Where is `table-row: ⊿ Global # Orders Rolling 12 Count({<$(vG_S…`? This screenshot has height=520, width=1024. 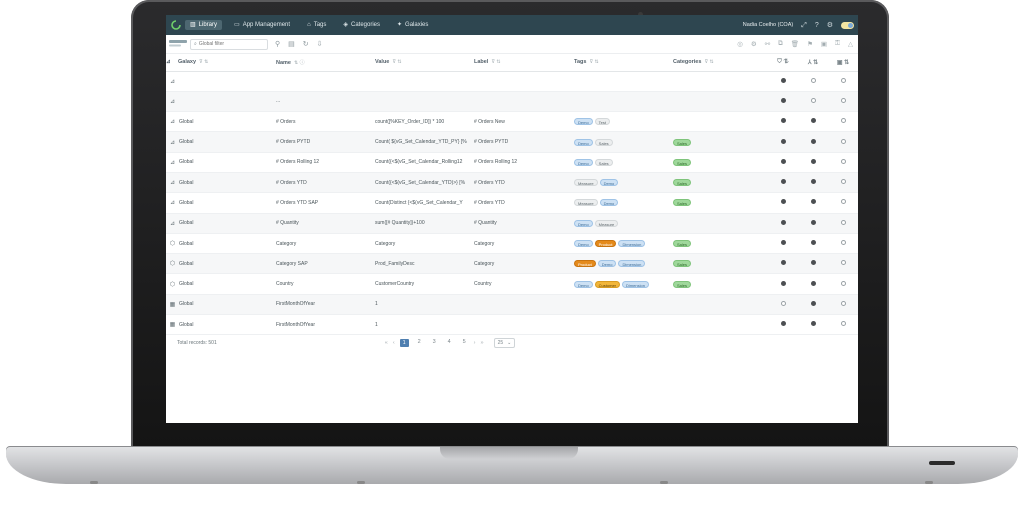
table-row: ⊿ Global # Orders Rolling 12 Count({<$(vG_S… is located at coordinates (512, 162).